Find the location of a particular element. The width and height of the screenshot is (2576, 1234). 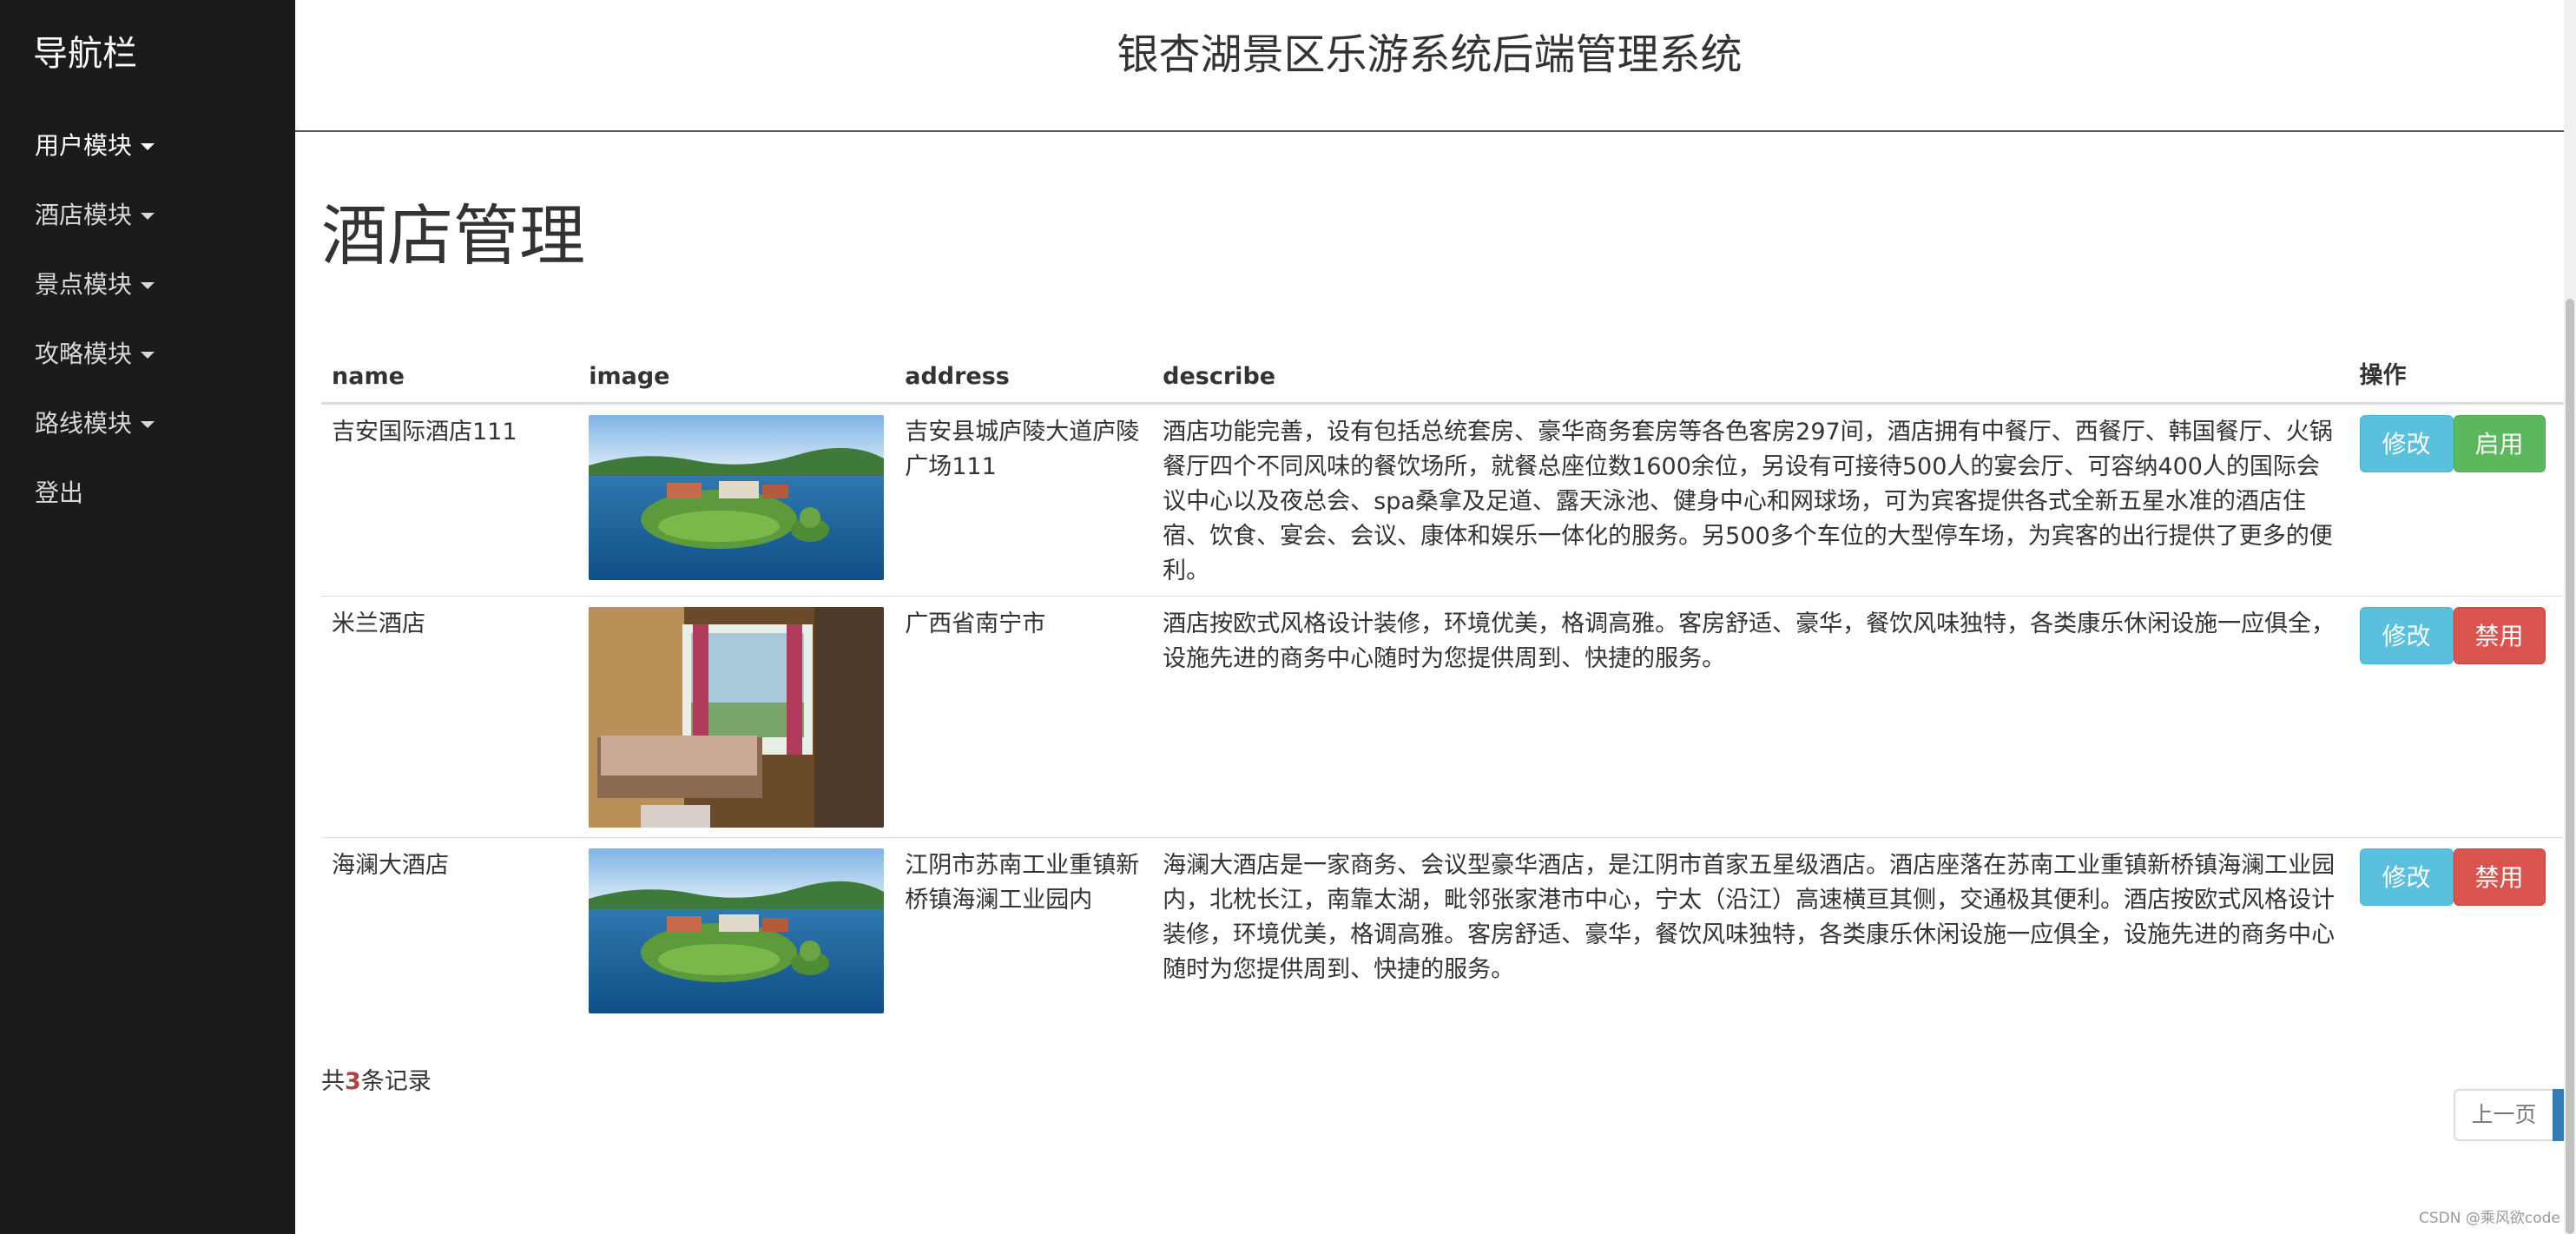

sidebar-item-label: 用户模块 is located at coordinates (84, 145).